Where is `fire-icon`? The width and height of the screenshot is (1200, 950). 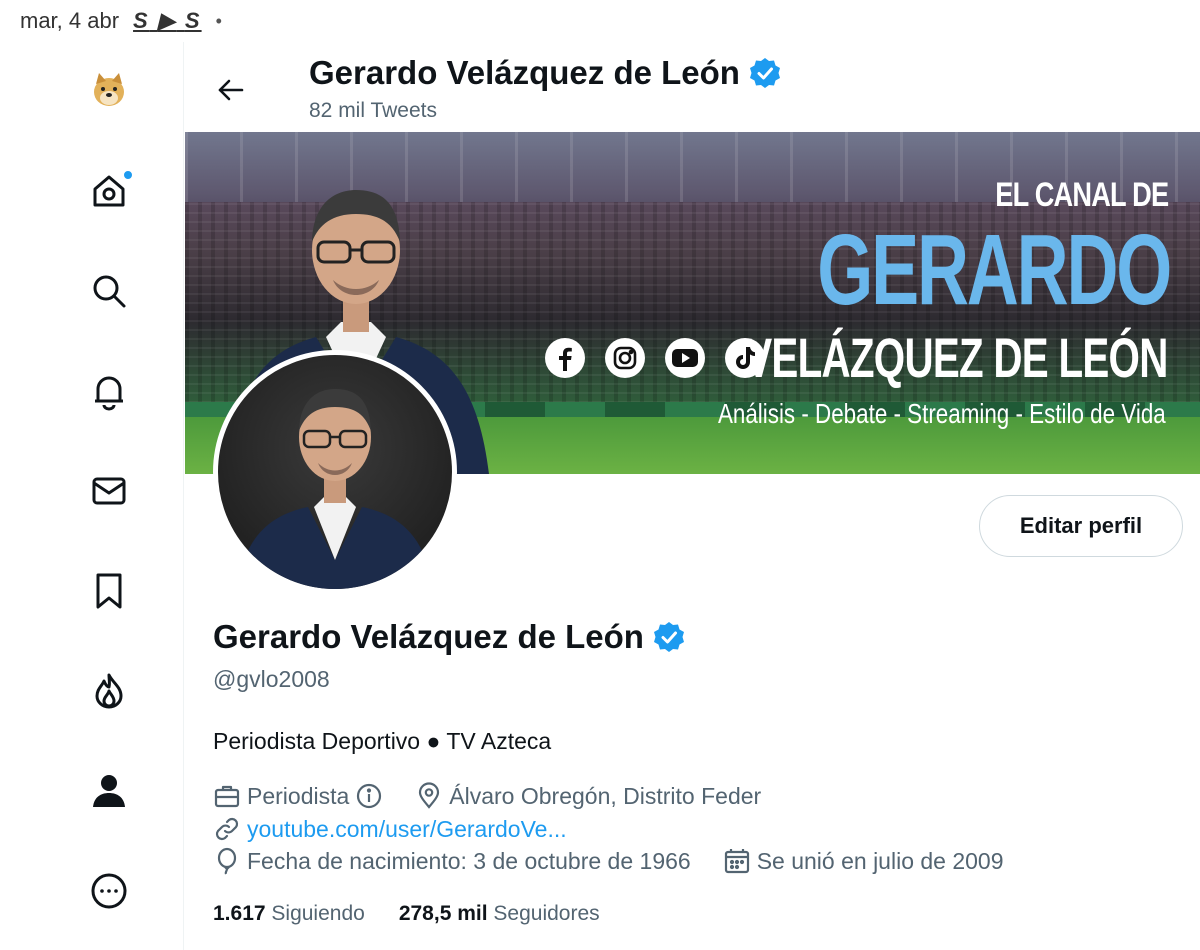
fire-icon is located at coordinates (109, 691).